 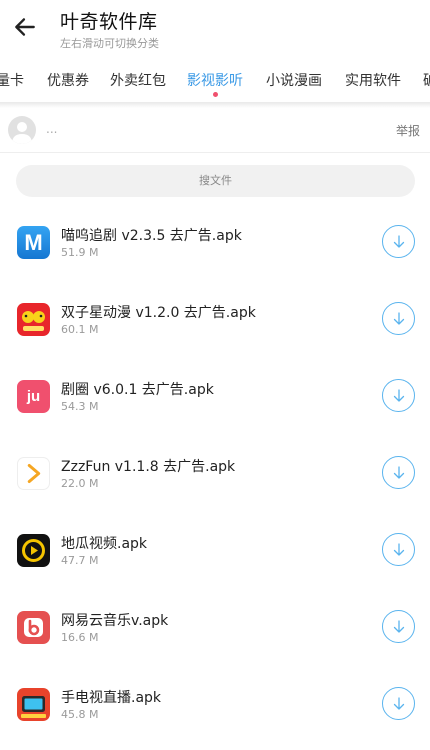 I want to click on music-note-icon, so click(x=33, y=627).